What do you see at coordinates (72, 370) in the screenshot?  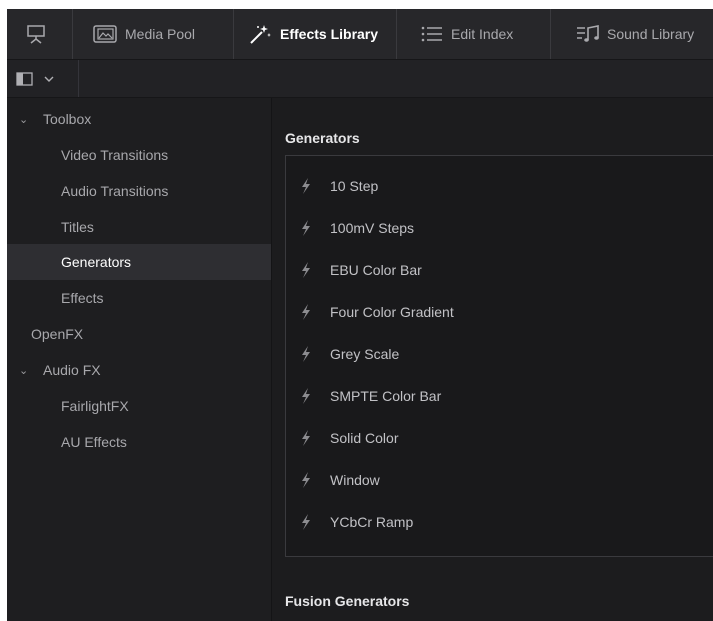 I see `sidebar-item-label: Audio FX` at bounding box center [72, 370].